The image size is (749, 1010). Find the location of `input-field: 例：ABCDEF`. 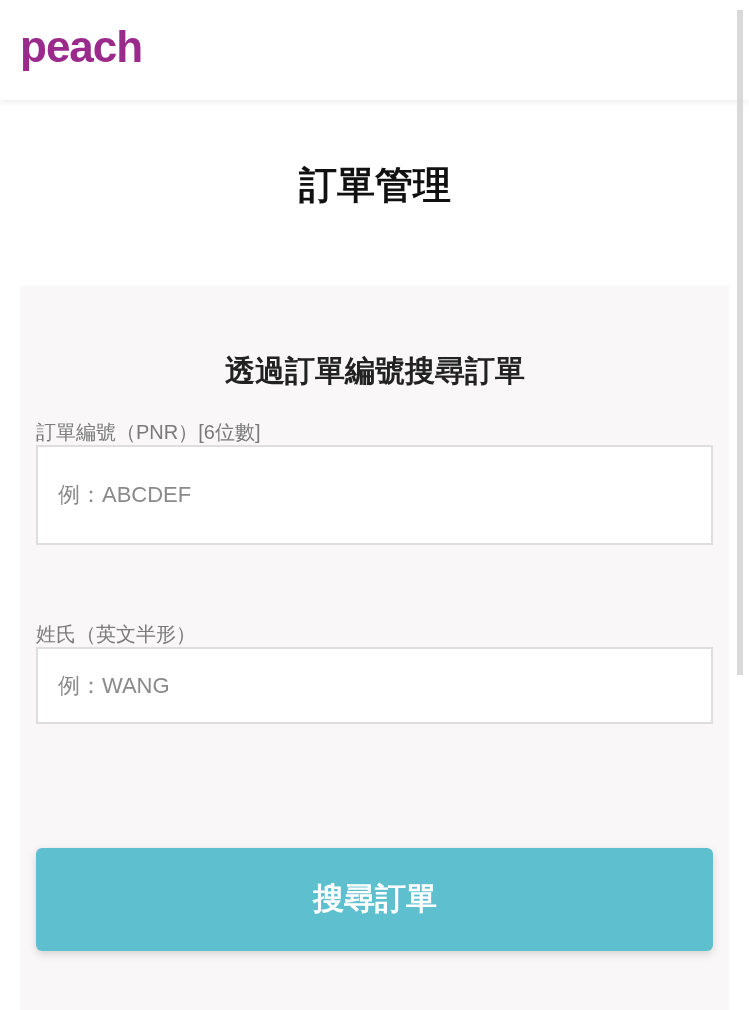

input-field: 例：ABCDEF is located at coordinates (374, 495).